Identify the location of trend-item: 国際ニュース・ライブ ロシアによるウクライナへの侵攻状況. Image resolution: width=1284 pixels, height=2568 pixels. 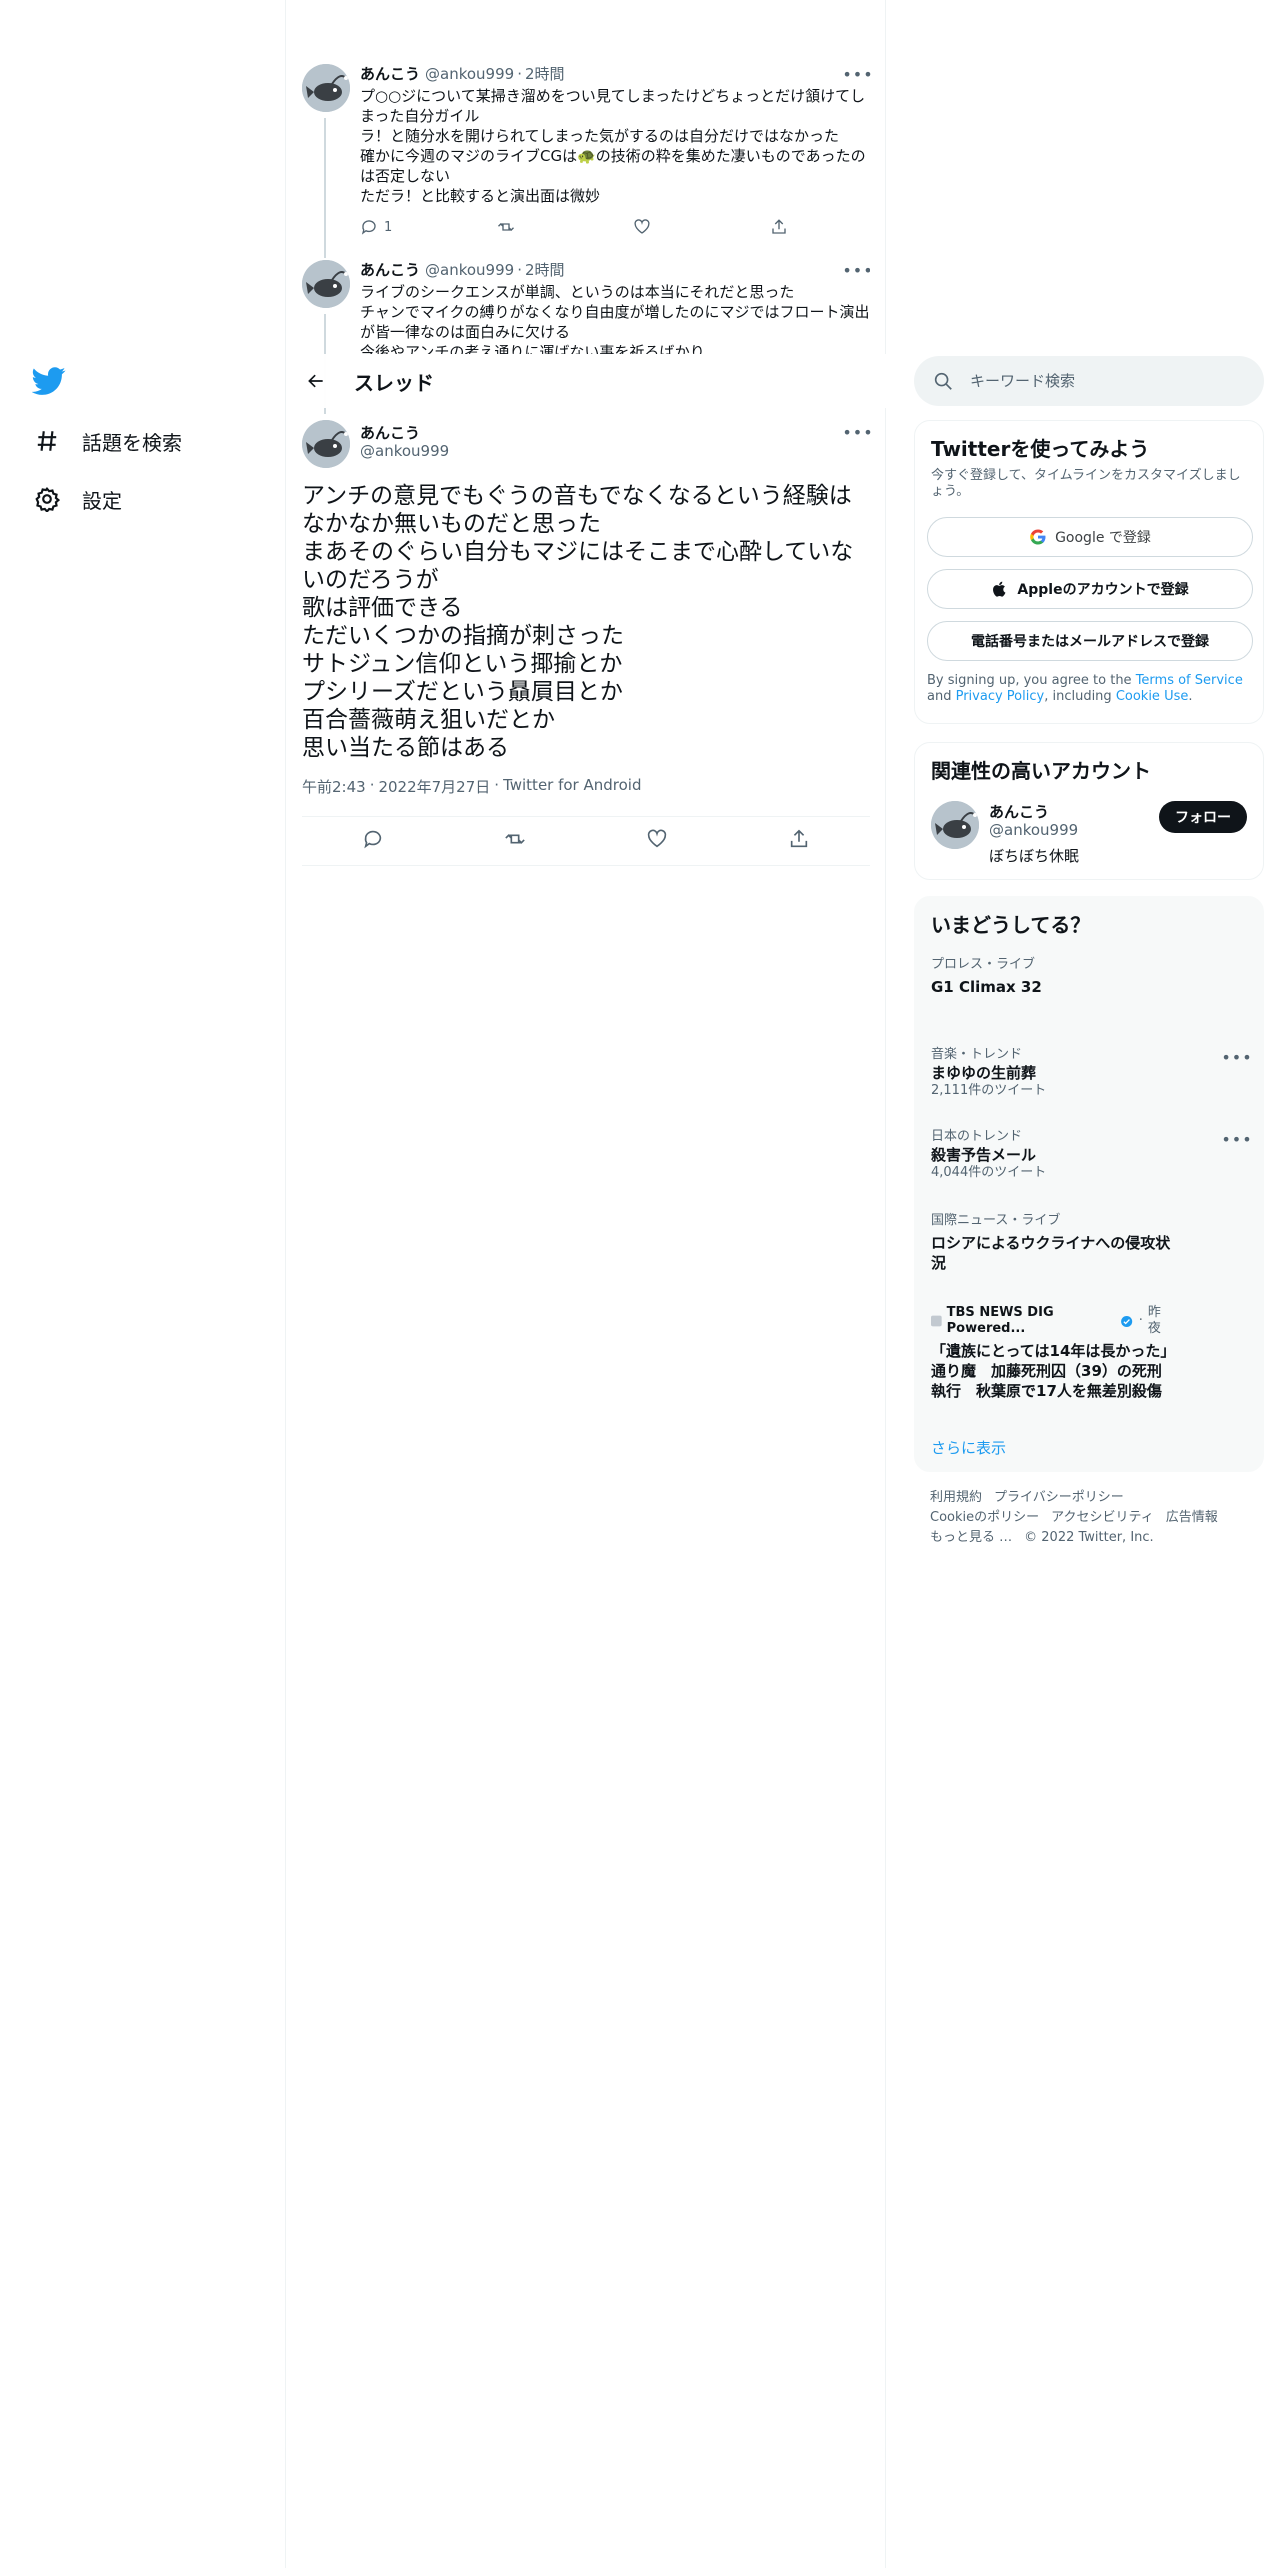
(1051, 1243).